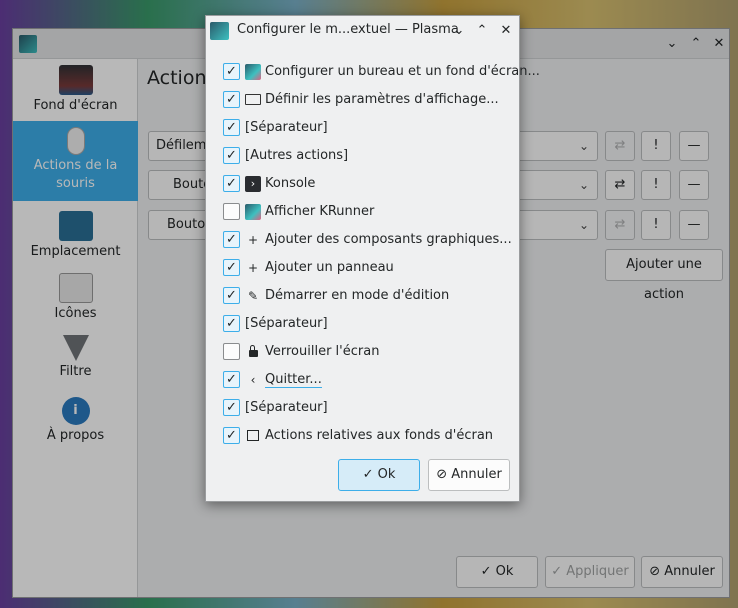  I want to click on krunner-icon, so click(253, 212).